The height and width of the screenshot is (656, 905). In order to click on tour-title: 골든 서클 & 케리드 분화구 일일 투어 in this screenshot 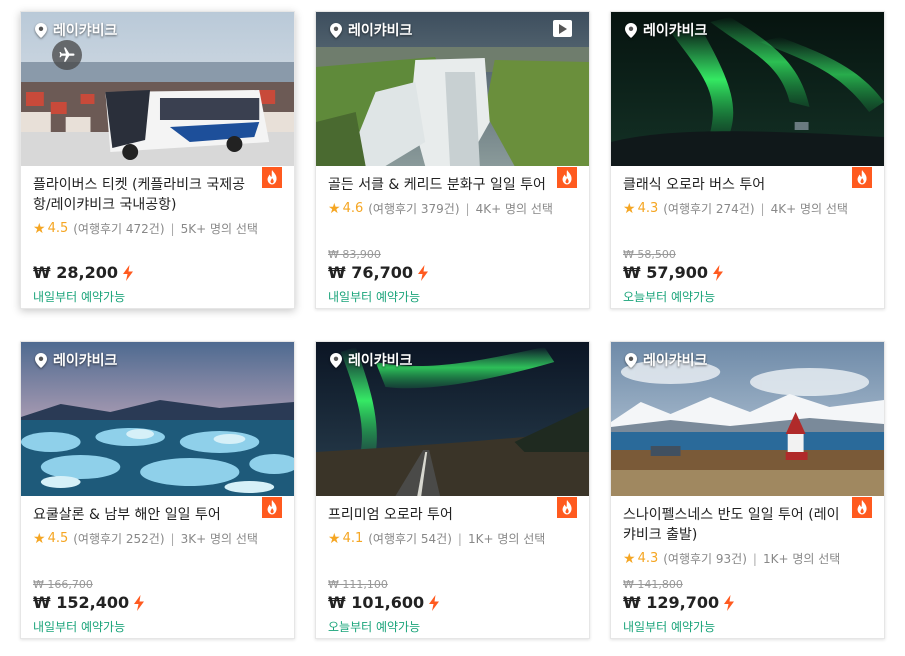, I will do `click(452, 185)`.